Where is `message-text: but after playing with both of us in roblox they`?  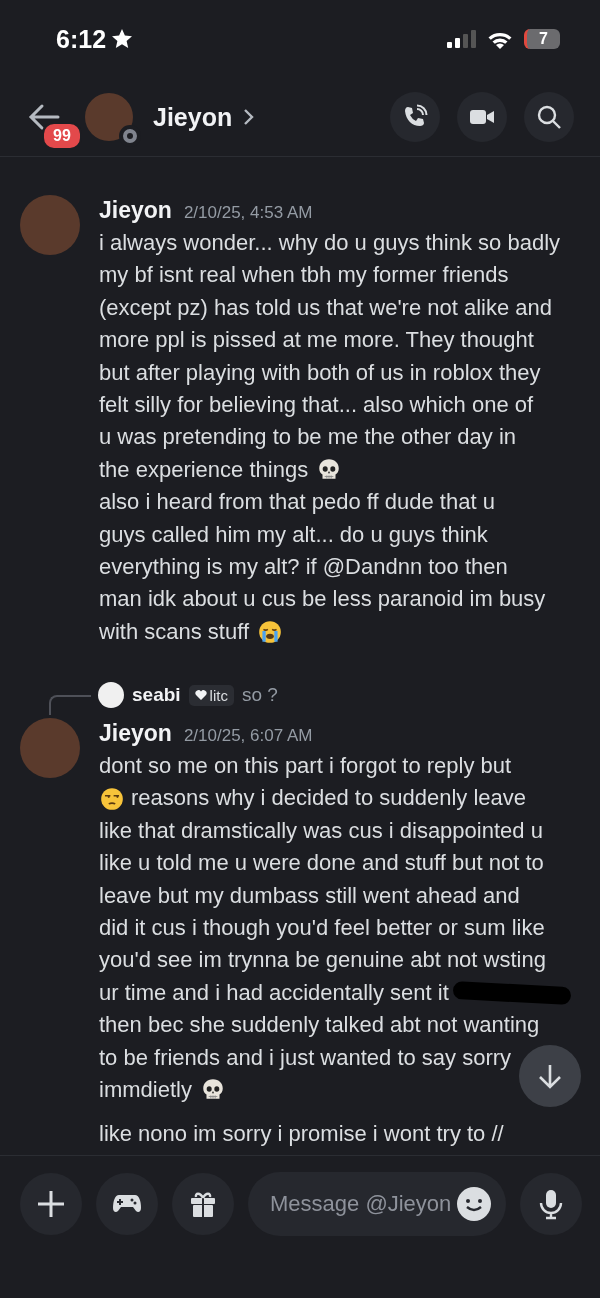 message-text: but after playing with both of us in roblox they is located at coordinates (320, 372).